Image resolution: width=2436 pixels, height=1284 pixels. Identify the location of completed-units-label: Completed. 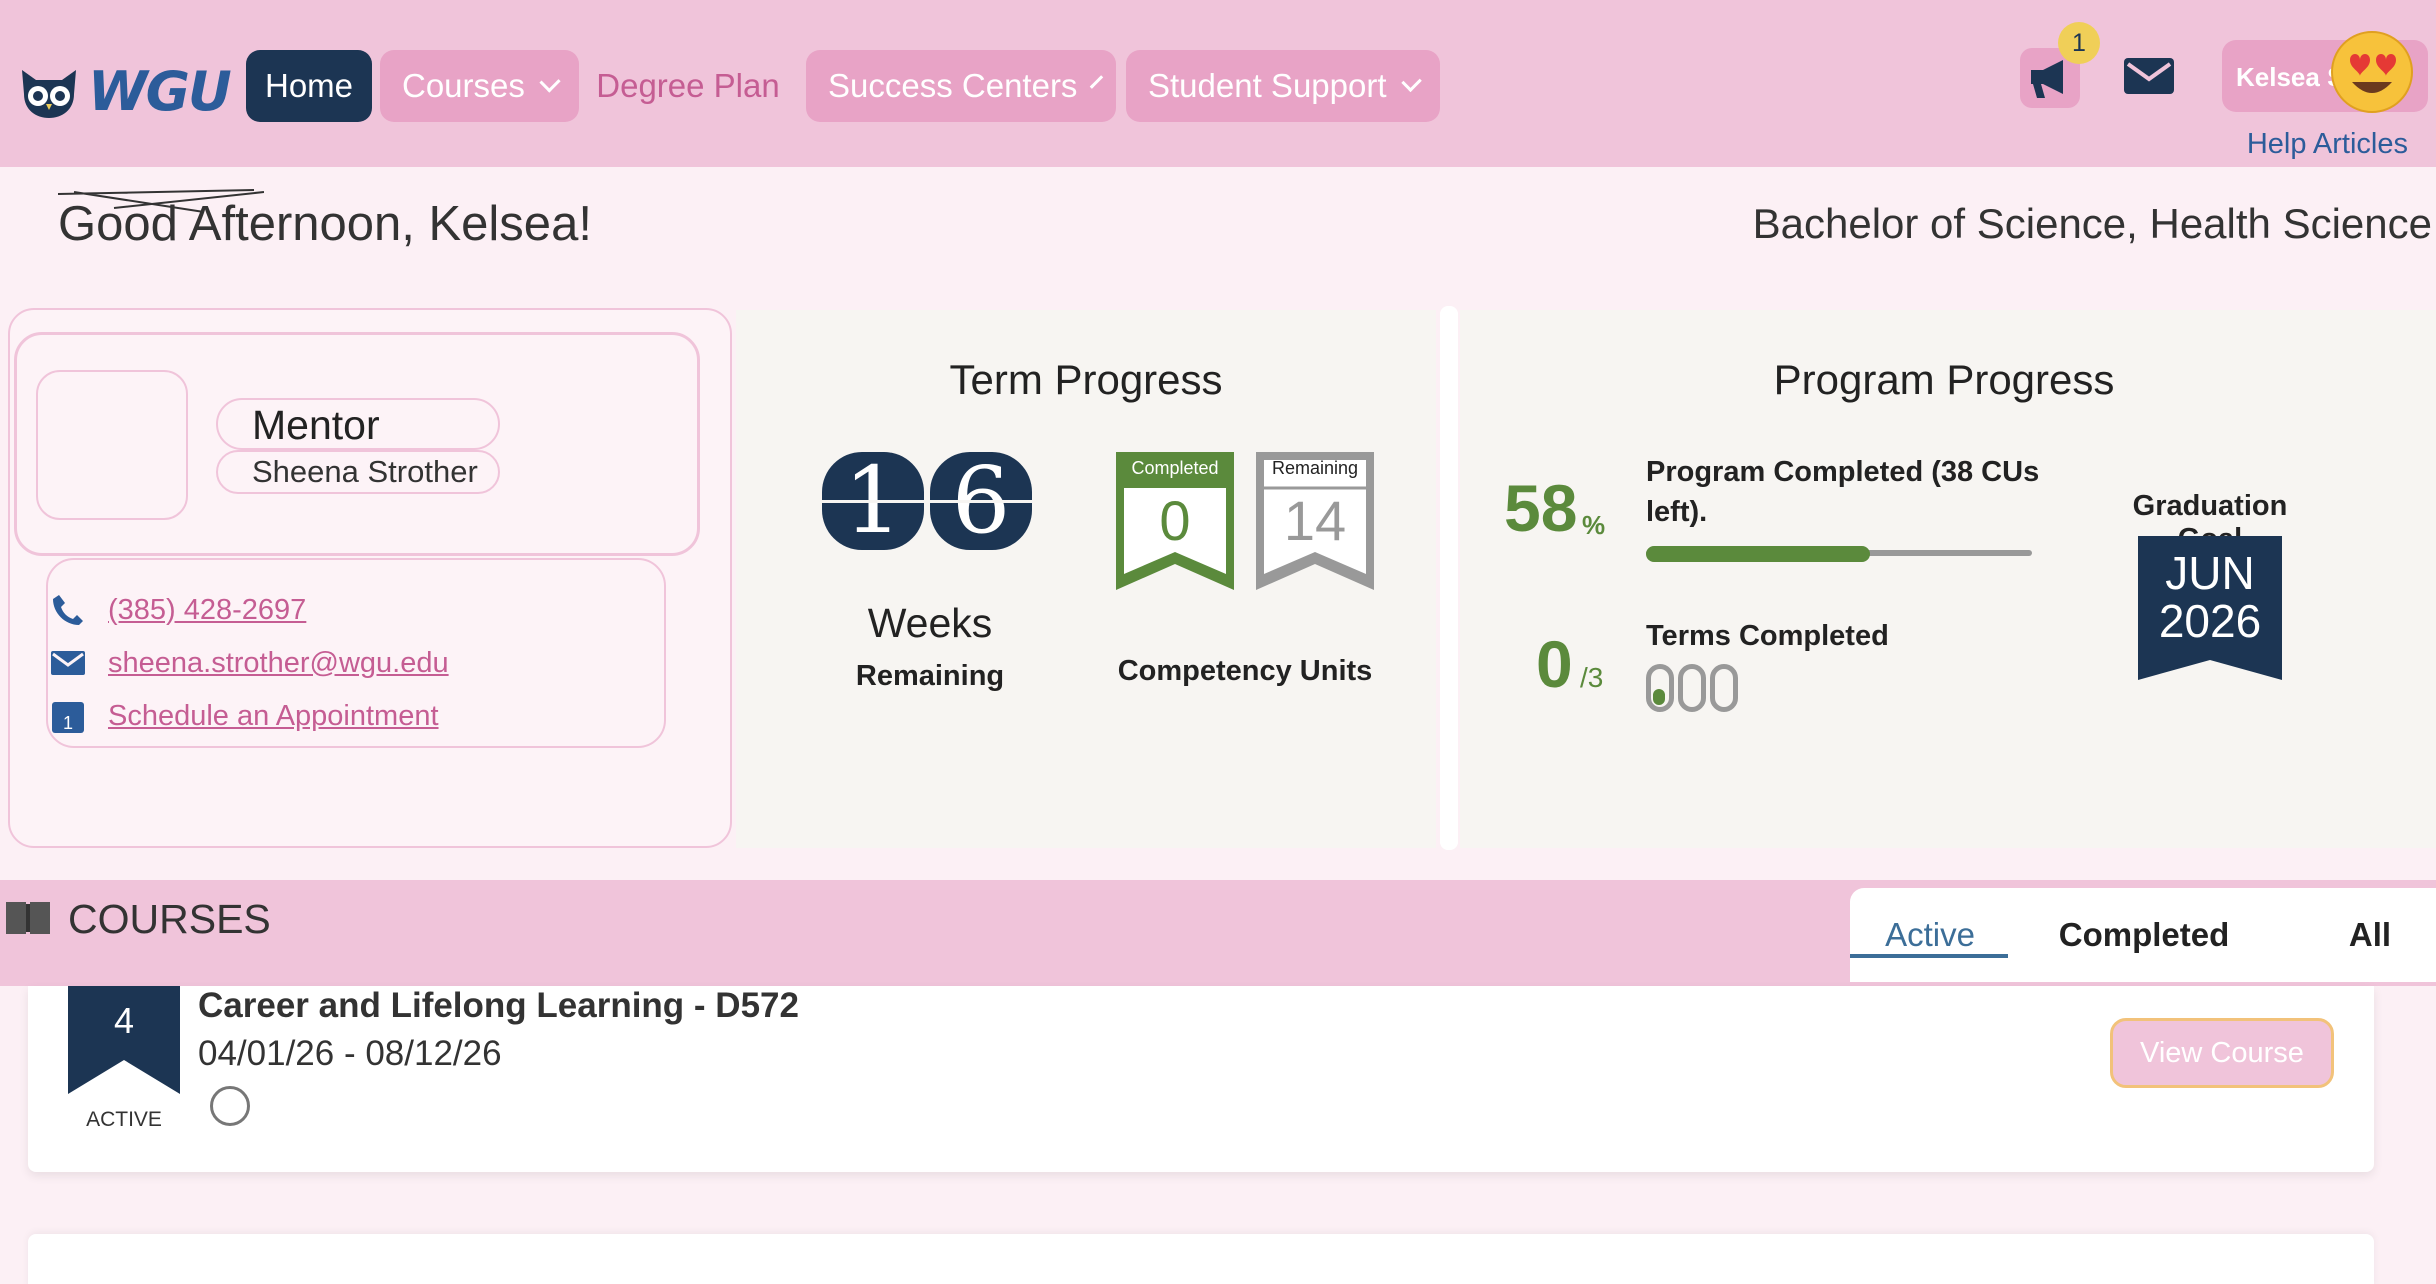
(1175, 468).